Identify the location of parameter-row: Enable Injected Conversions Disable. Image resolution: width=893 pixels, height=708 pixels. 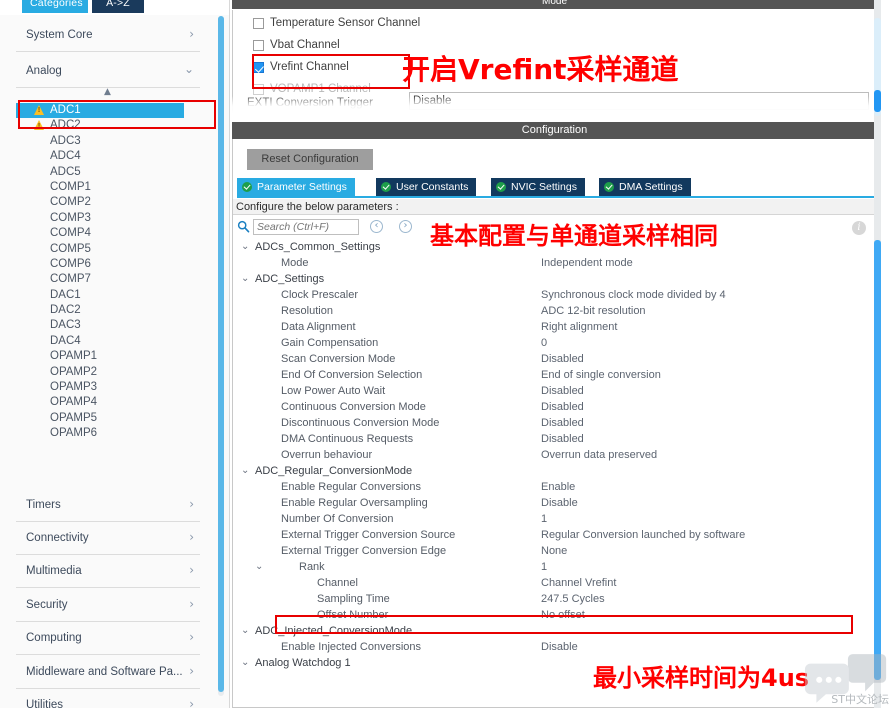
(546, 647).